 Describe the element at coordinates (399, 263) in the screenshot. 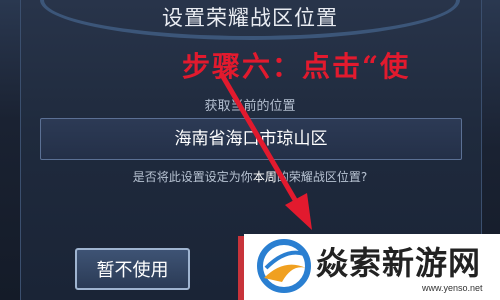

I see `watermark-name: 焱索新游网` at that location.